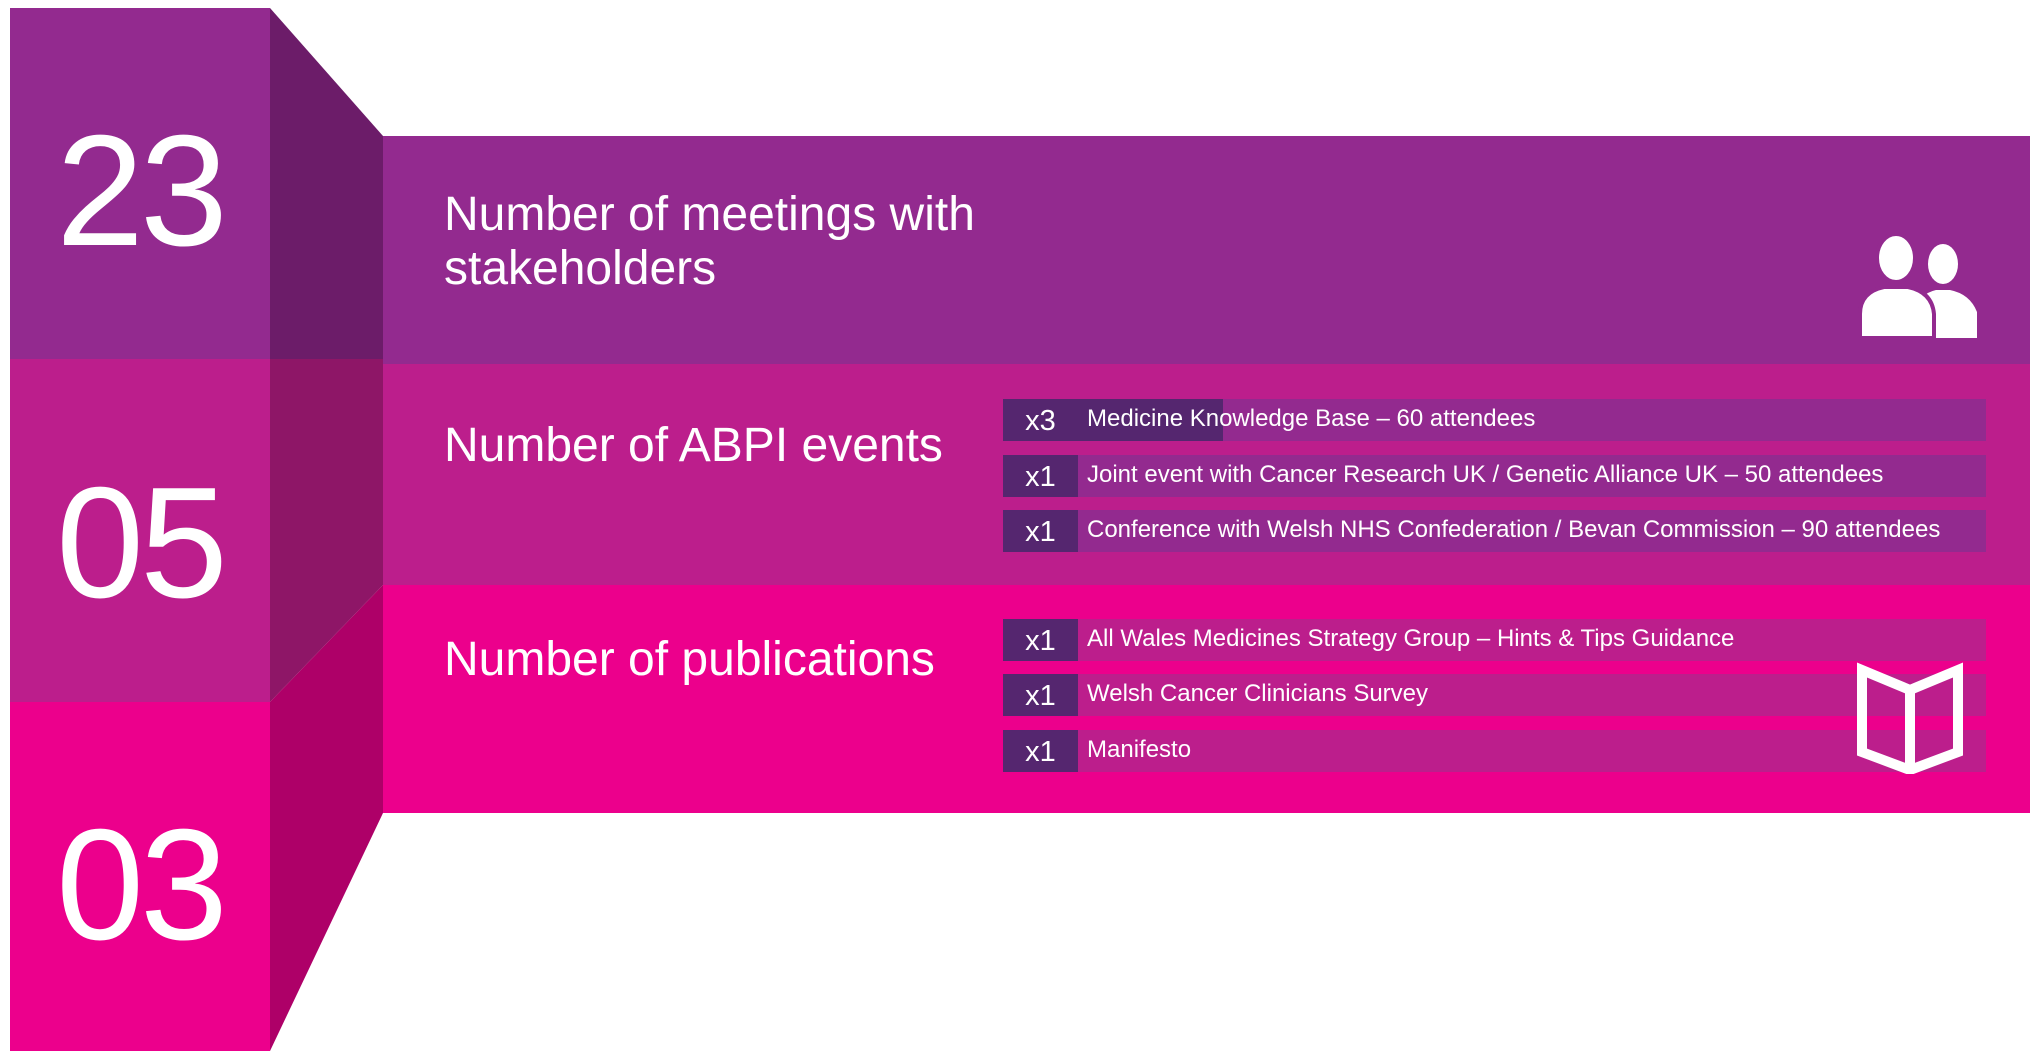 The width and height of the screenshot is (2036, 1051). Describe the element at coordinates (1139, 749) in the screenshot. I see `publication-item-label: Manifesto` at that location.